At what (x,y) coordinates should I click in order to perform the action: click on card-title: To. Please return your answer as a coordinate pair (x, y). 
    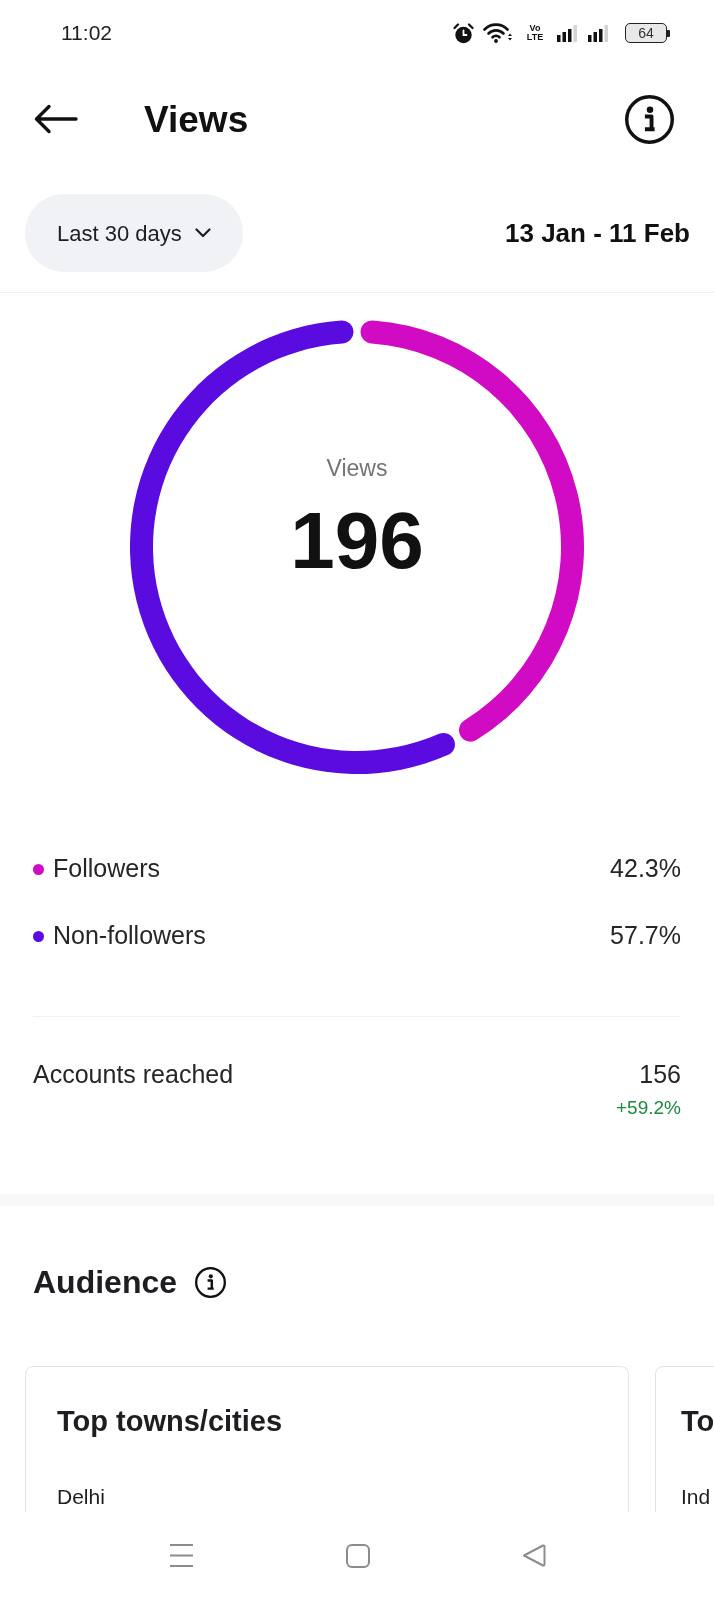
    Looking at the image, I should click on (697, 1421).